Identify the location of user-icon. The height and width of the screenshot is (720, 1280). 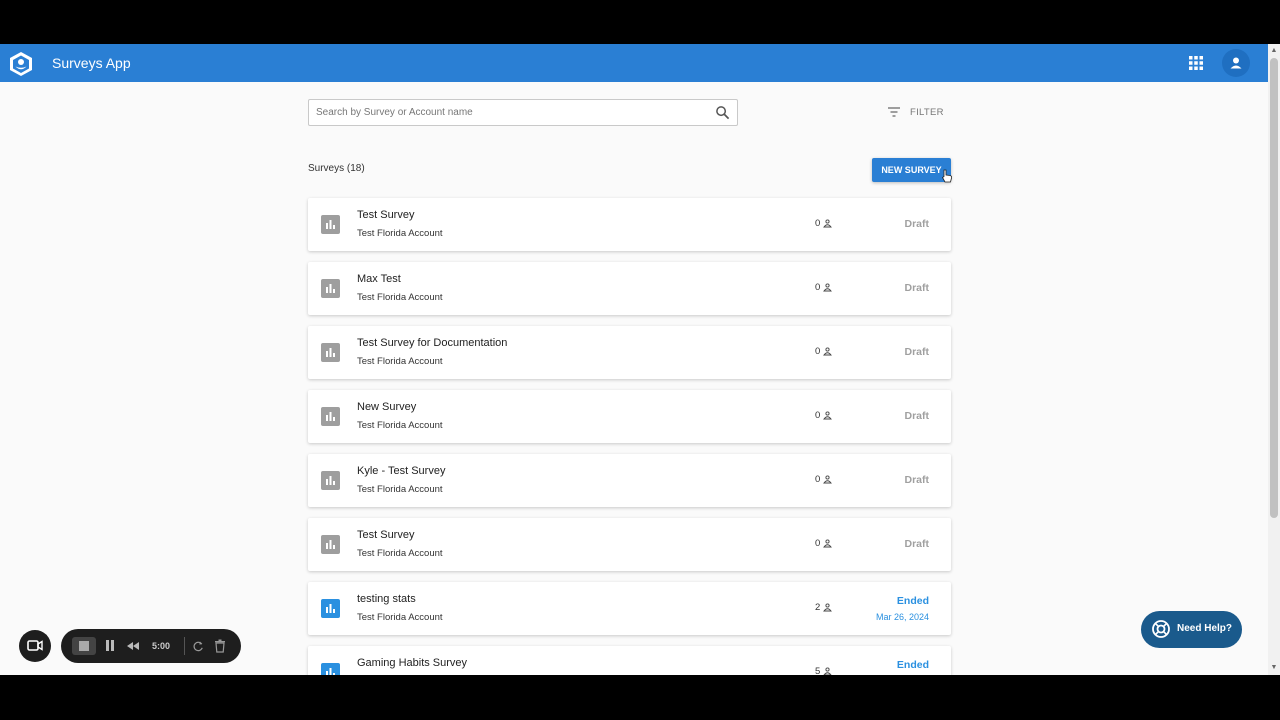
(1236, 63).